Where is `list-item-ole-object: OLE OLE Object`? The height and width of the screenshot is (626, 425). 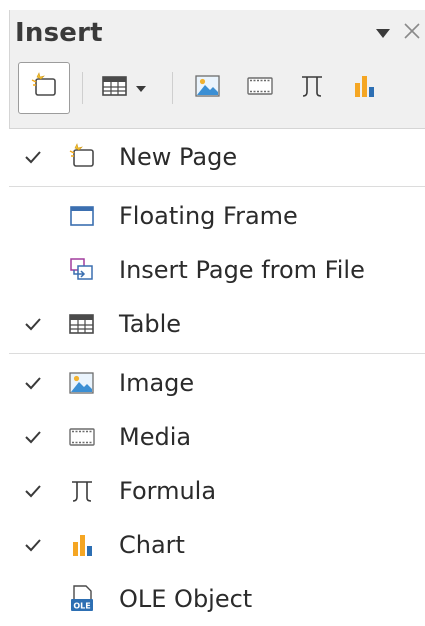 list-item-ole-object: OLE OLE Object is located at coordinates (217, 599).